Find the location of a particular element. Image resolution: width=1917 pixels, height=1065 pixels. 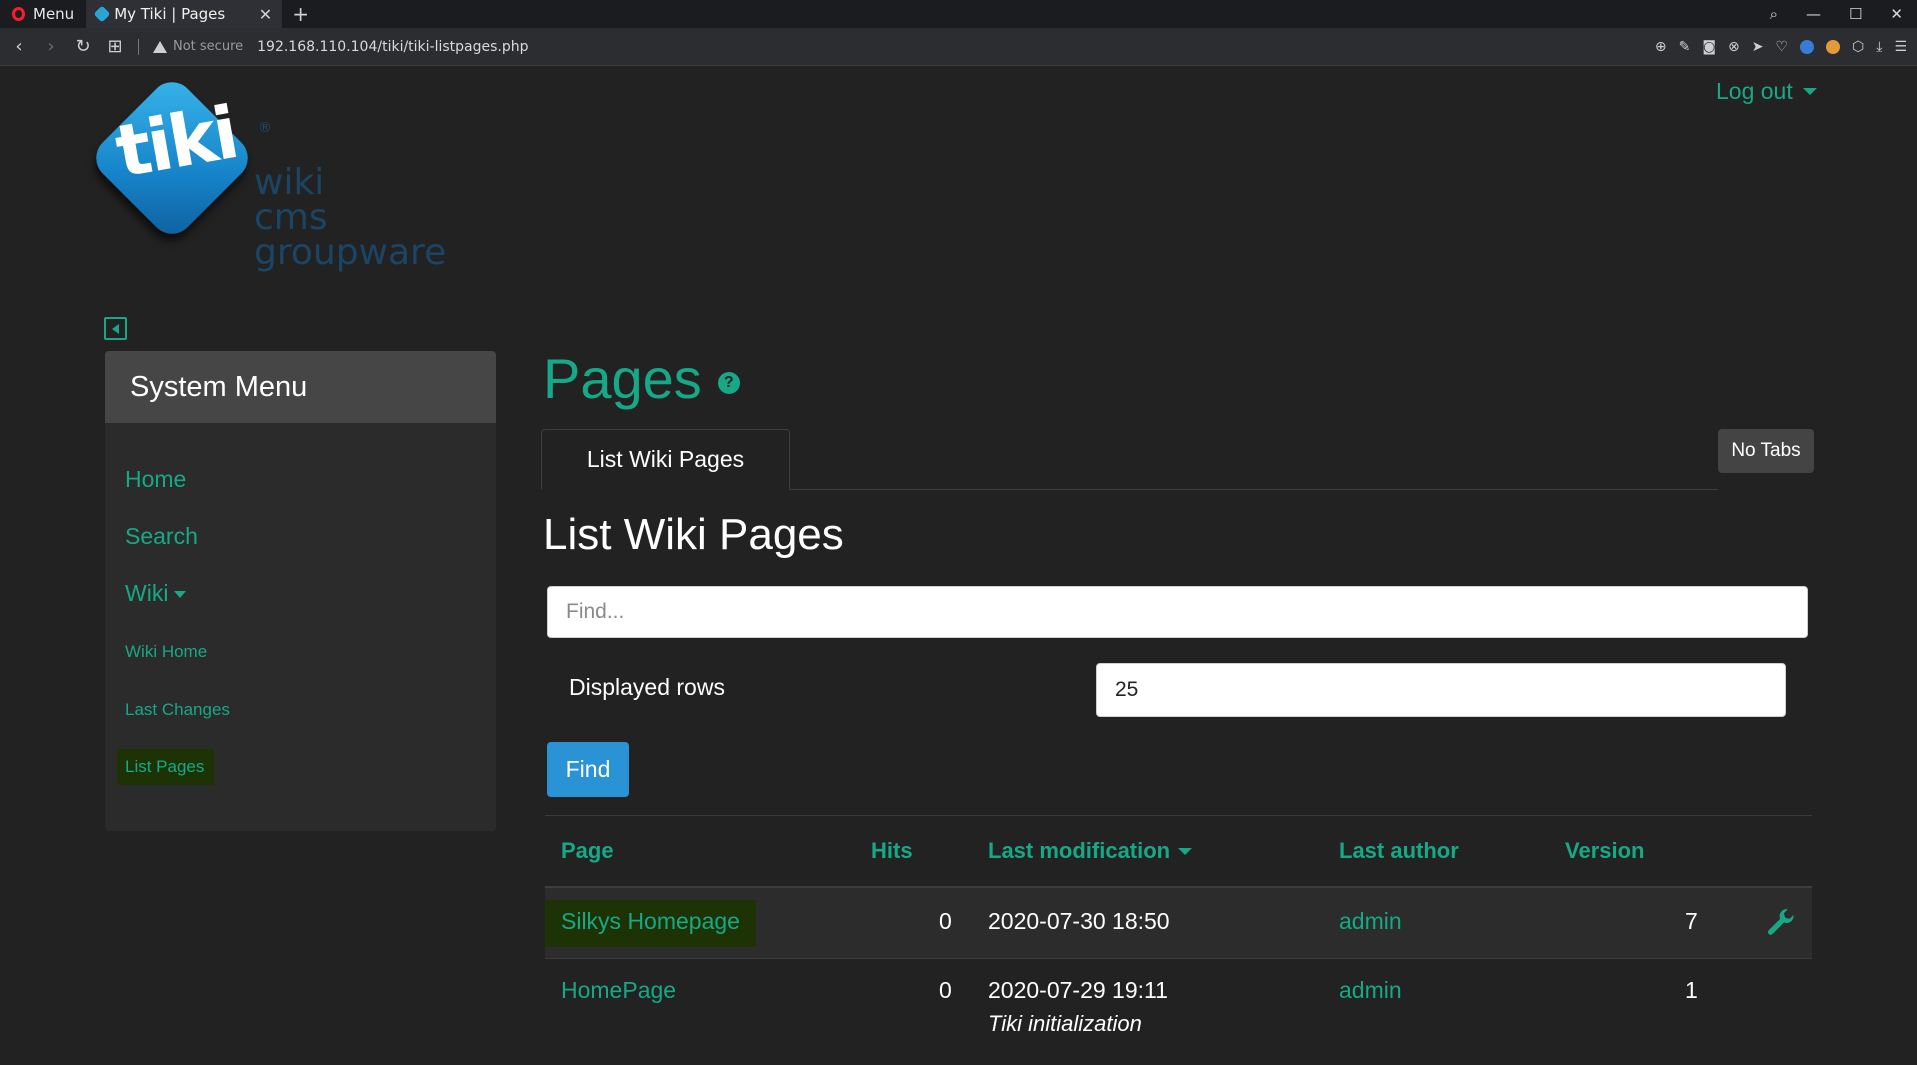

caret-down-icon is located at coordinates (1809, 91).